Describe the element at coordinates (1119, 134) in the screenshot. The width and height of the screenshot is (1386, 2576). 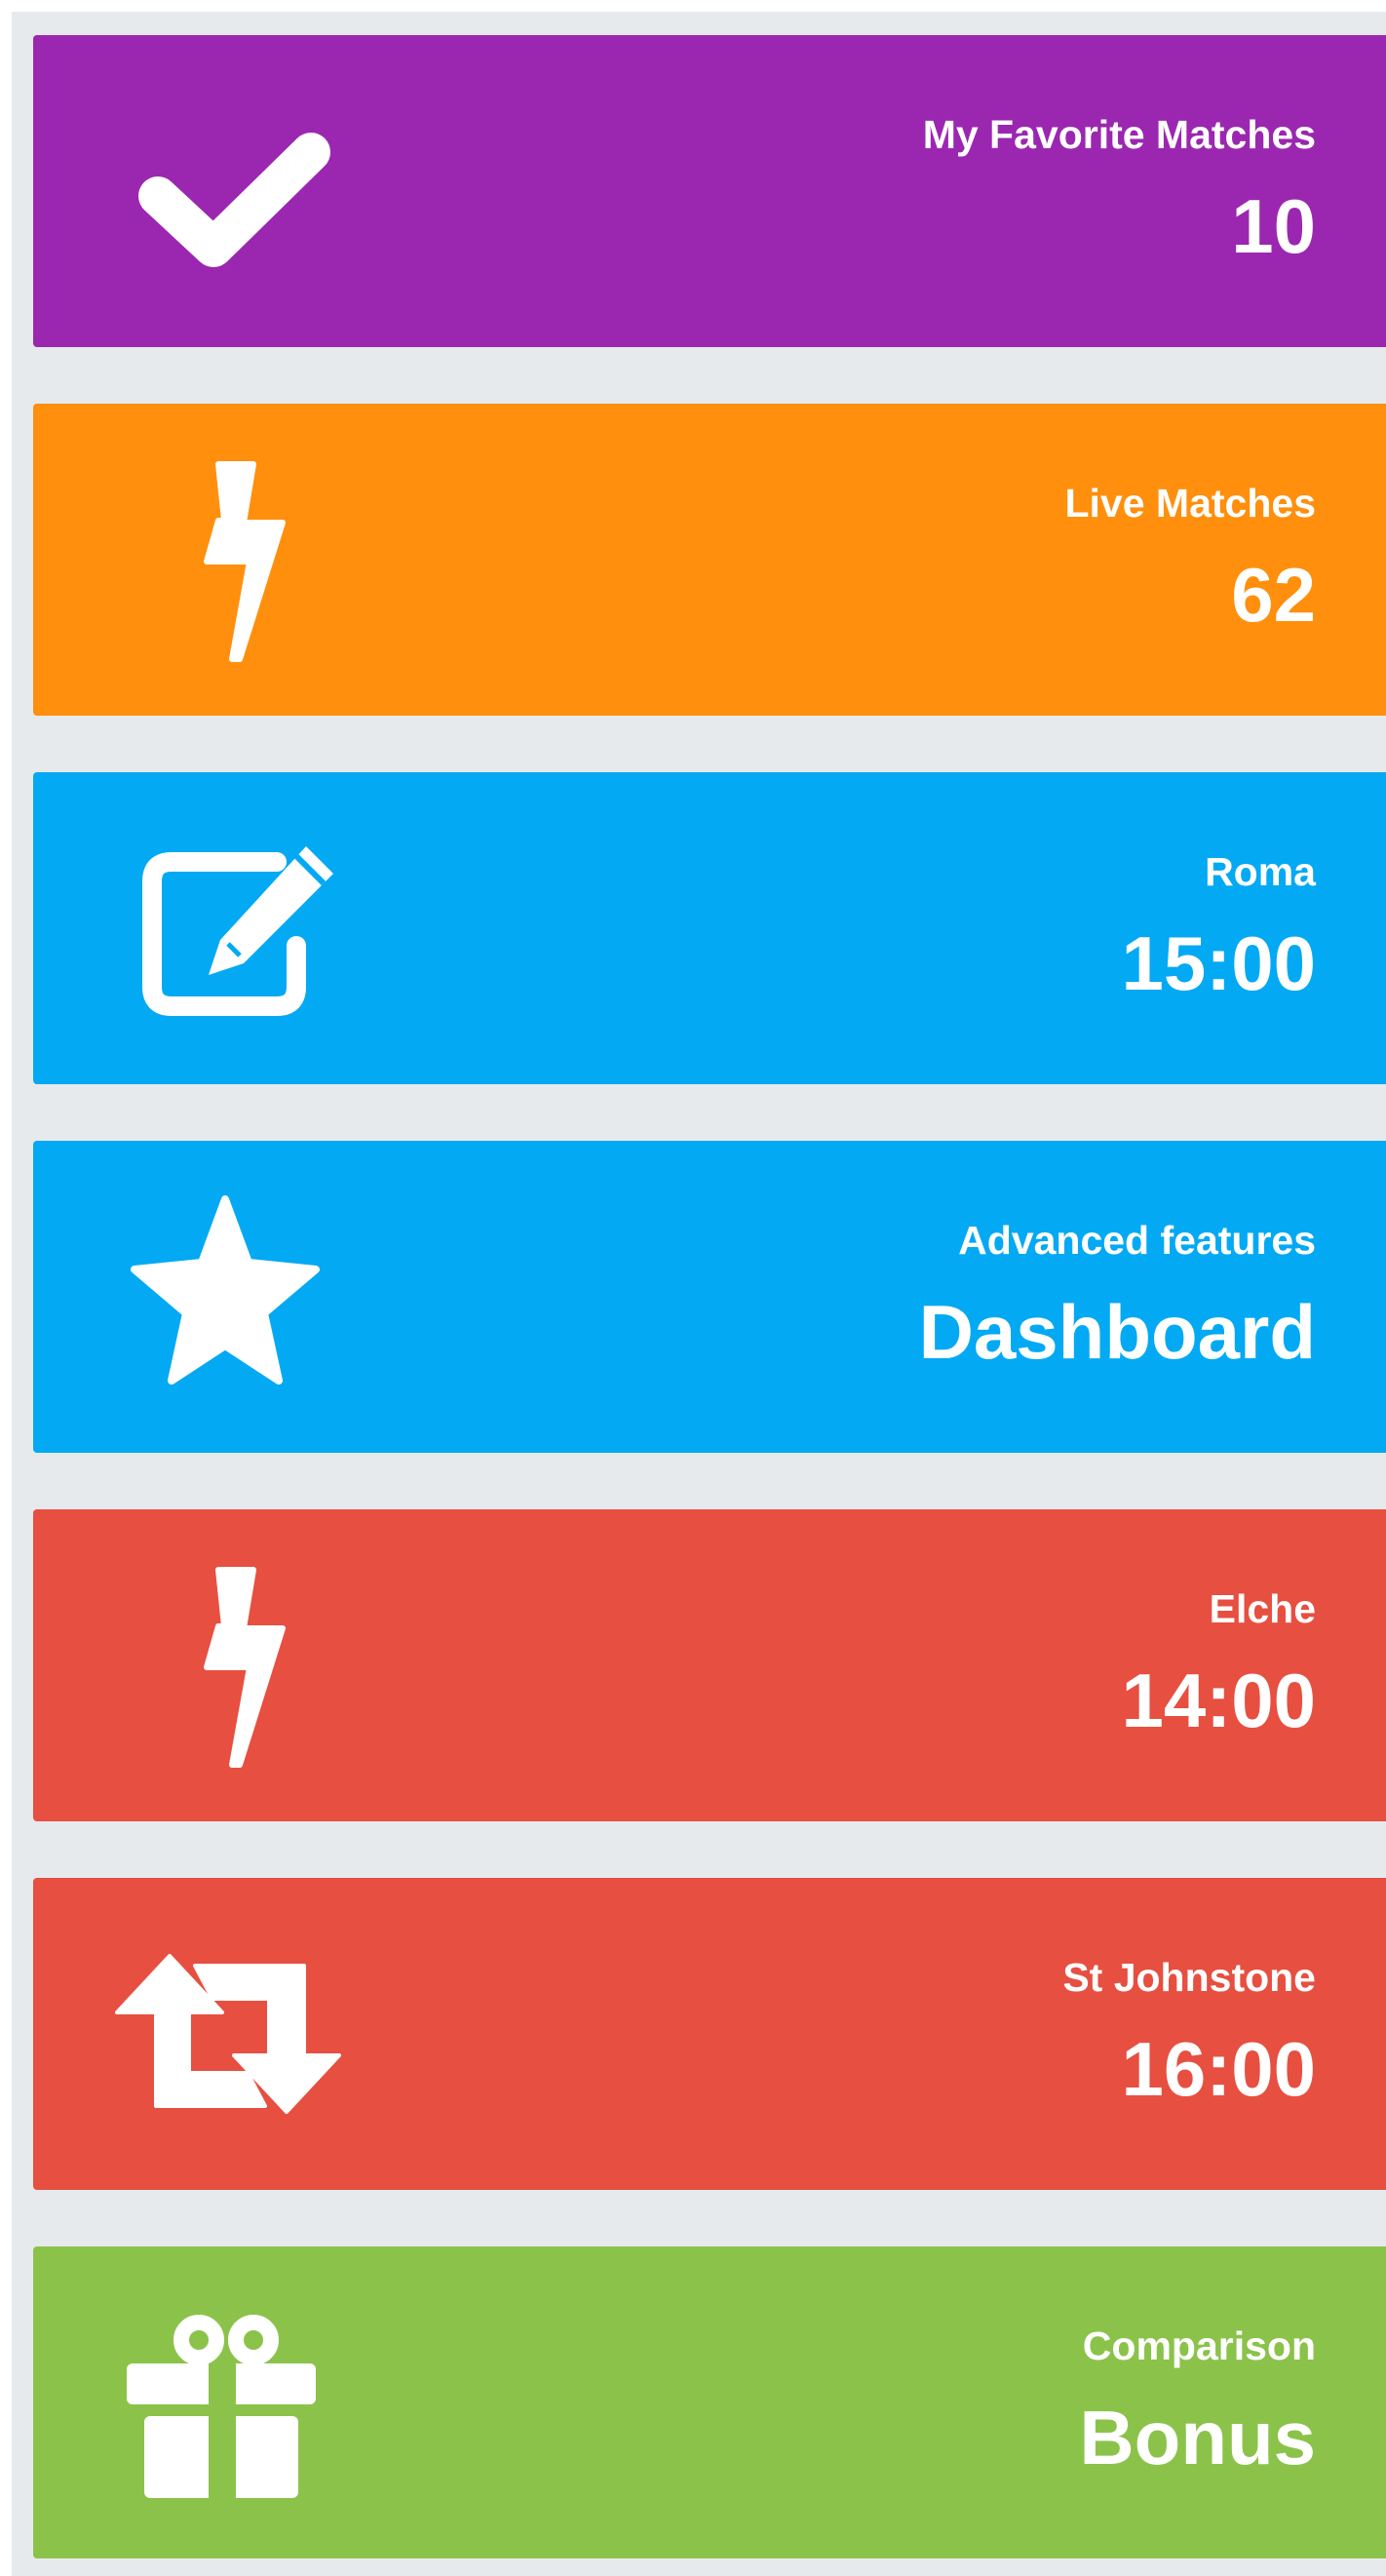
I see `tile-label: My Favorite Matches` at that location.